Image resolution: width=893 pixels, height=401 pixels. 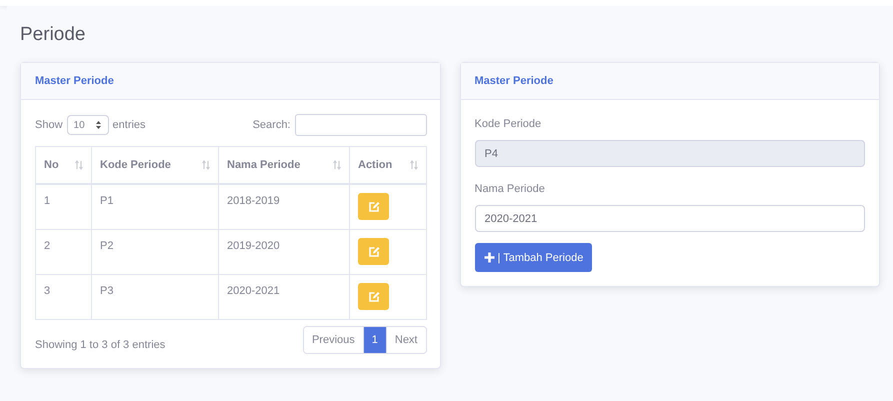 What do you see at coordinates (155, 206) in the screenshot?
I see `table-cell: P1` at bounding box center [155, 206].